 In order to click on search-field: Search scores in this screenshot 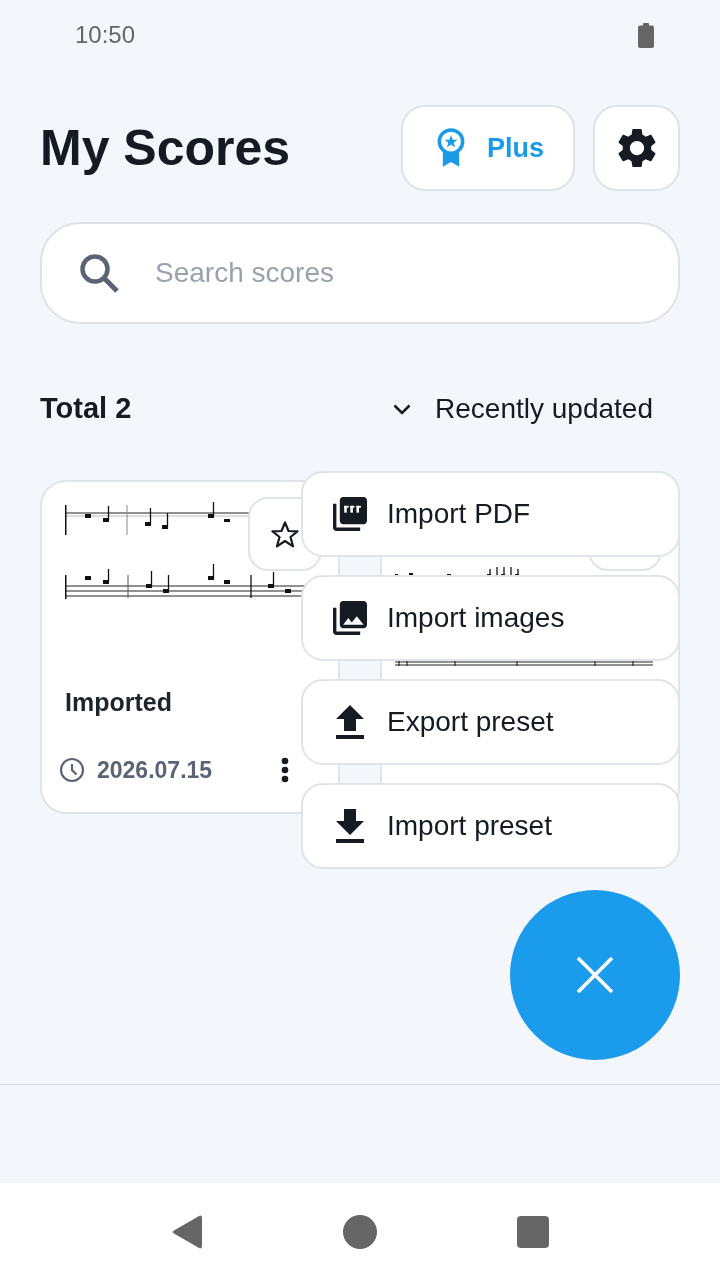, I will do `click(360, 273)`.